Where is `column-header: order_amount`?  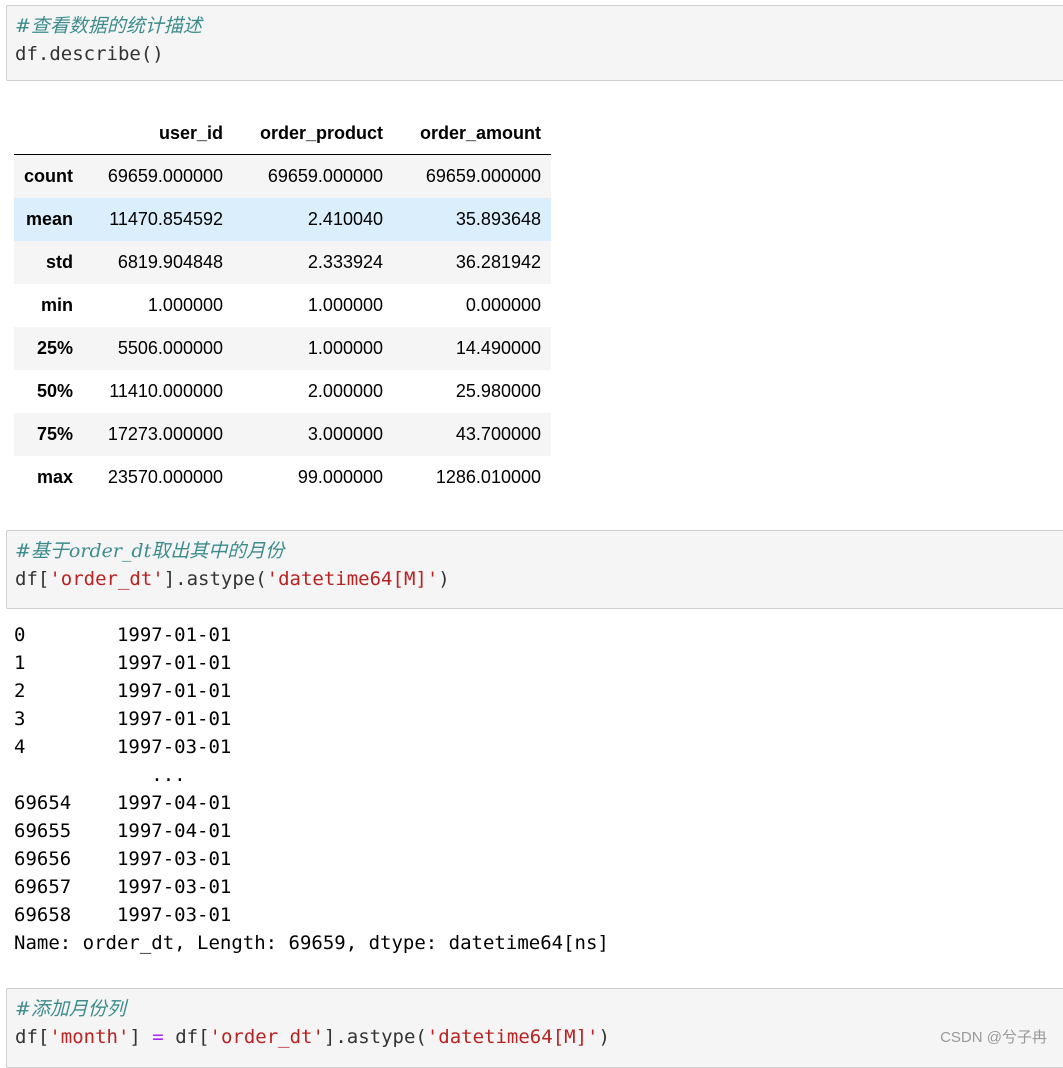
column-header: order_amount is located at coordinates (472, 133).